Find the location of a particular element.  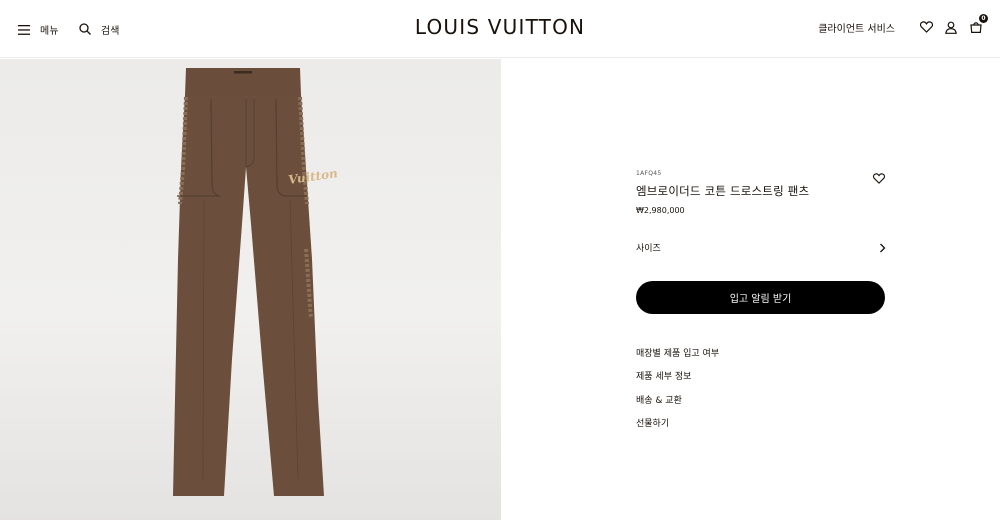

size-label: 사이즈 is located at coordinates (648, 248).